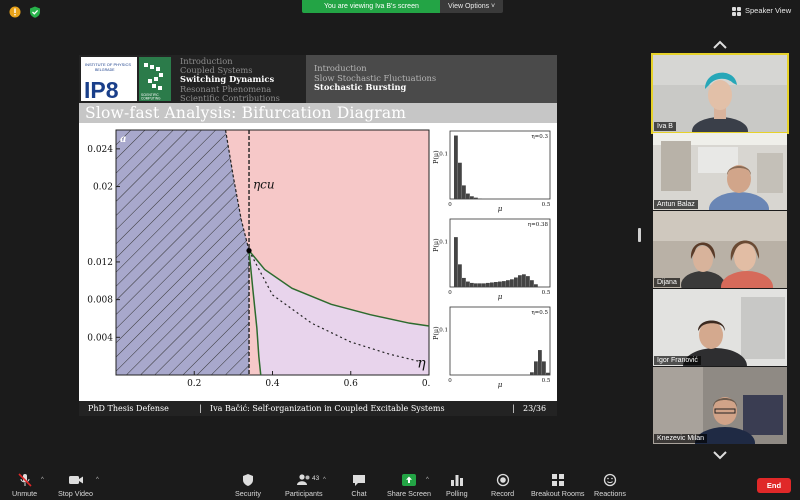 The image size is (800, 500). I want to click on record-button: Record, so click(502, 486).